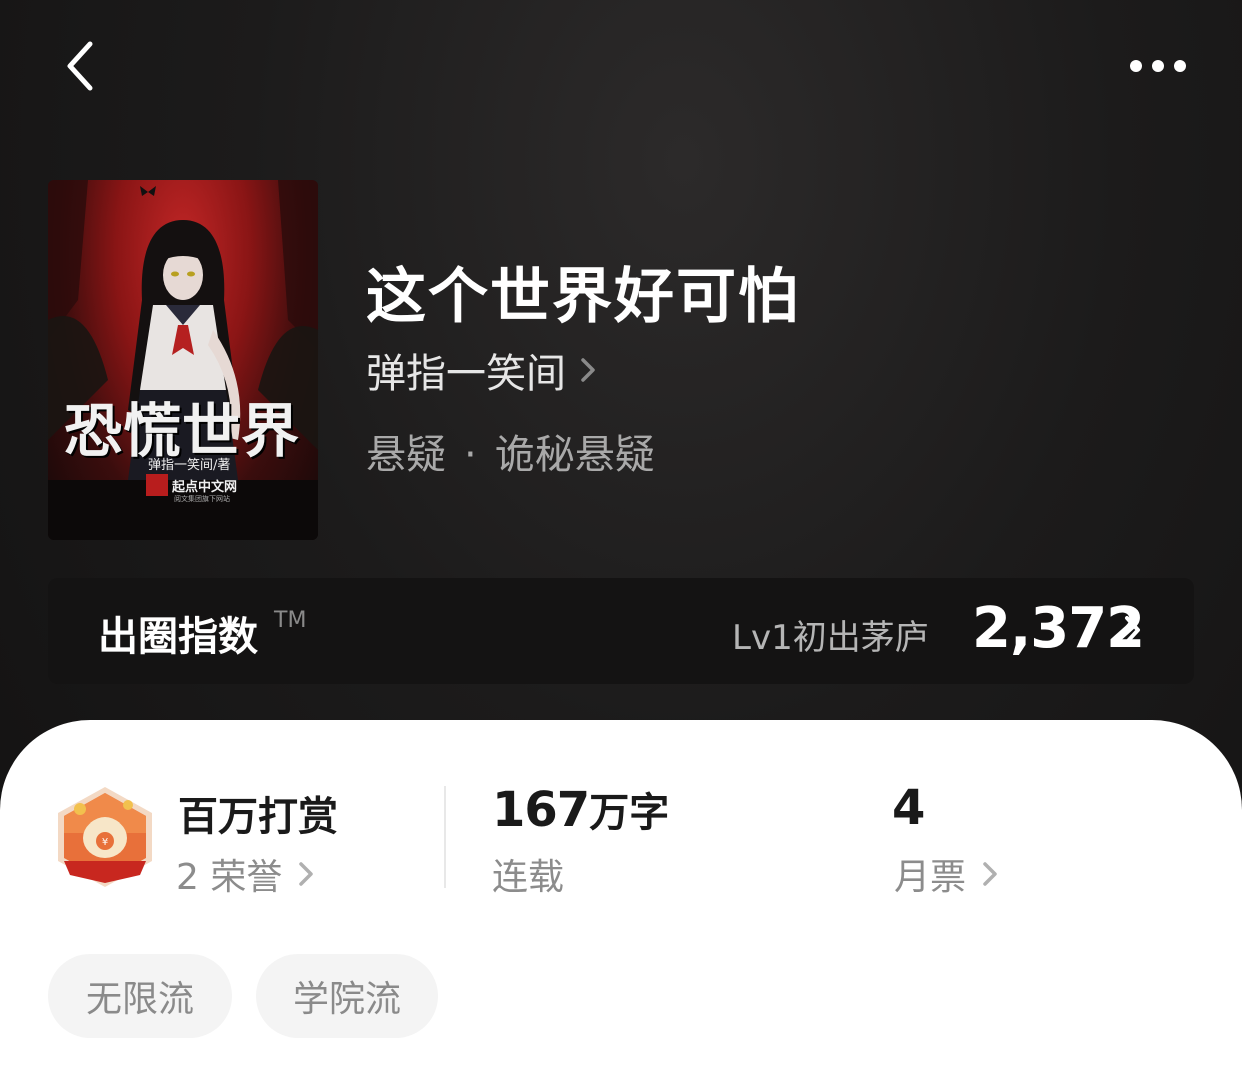 The image size is (1242, 1069). Describe the element at coordinates (290, 620) in the screenshot. I see `trademark-mark: TM` at that location.